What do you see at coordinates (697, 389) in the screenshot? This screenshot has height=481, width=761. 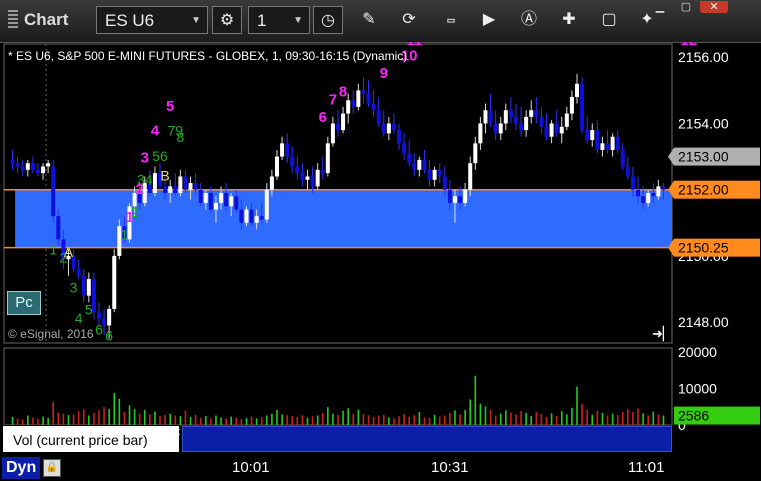 I see `volume-tick-label: 10000` at bounding box center [697, 389].